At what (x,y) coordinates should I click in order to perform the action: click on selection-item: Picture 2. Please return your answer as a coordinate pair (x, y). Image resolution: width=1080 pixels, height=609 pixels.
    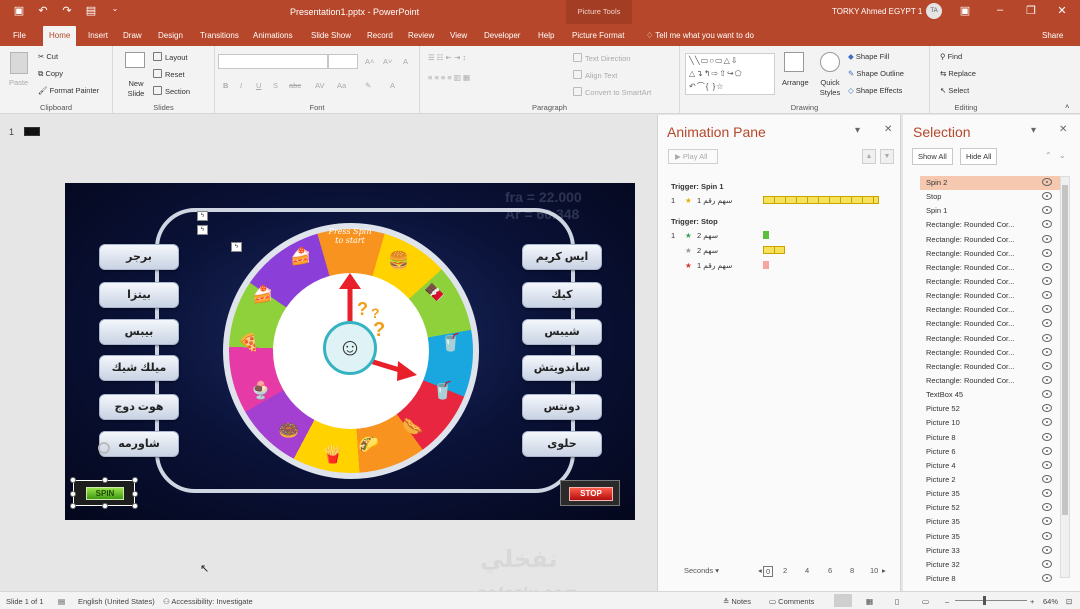
    Looking at the image, I should click on (990, 480).